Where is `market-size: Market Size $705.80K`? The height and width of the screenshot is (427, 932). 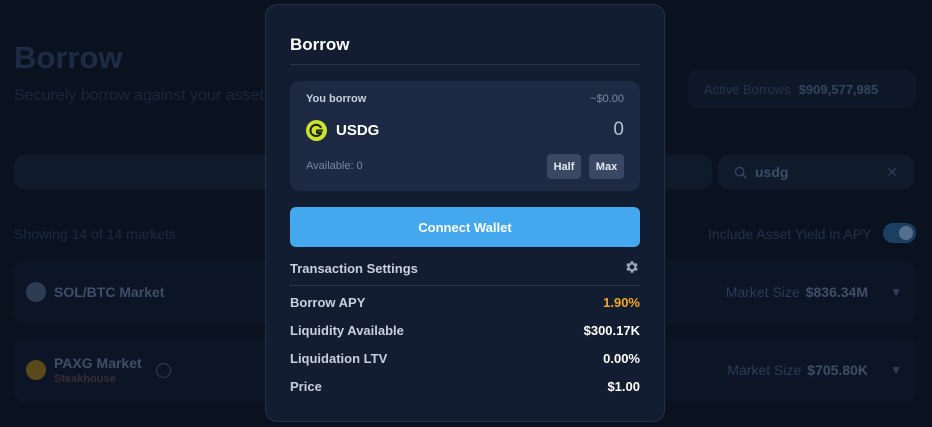 market-size: Market Size $705.80K is located at coordinates (797, 370).